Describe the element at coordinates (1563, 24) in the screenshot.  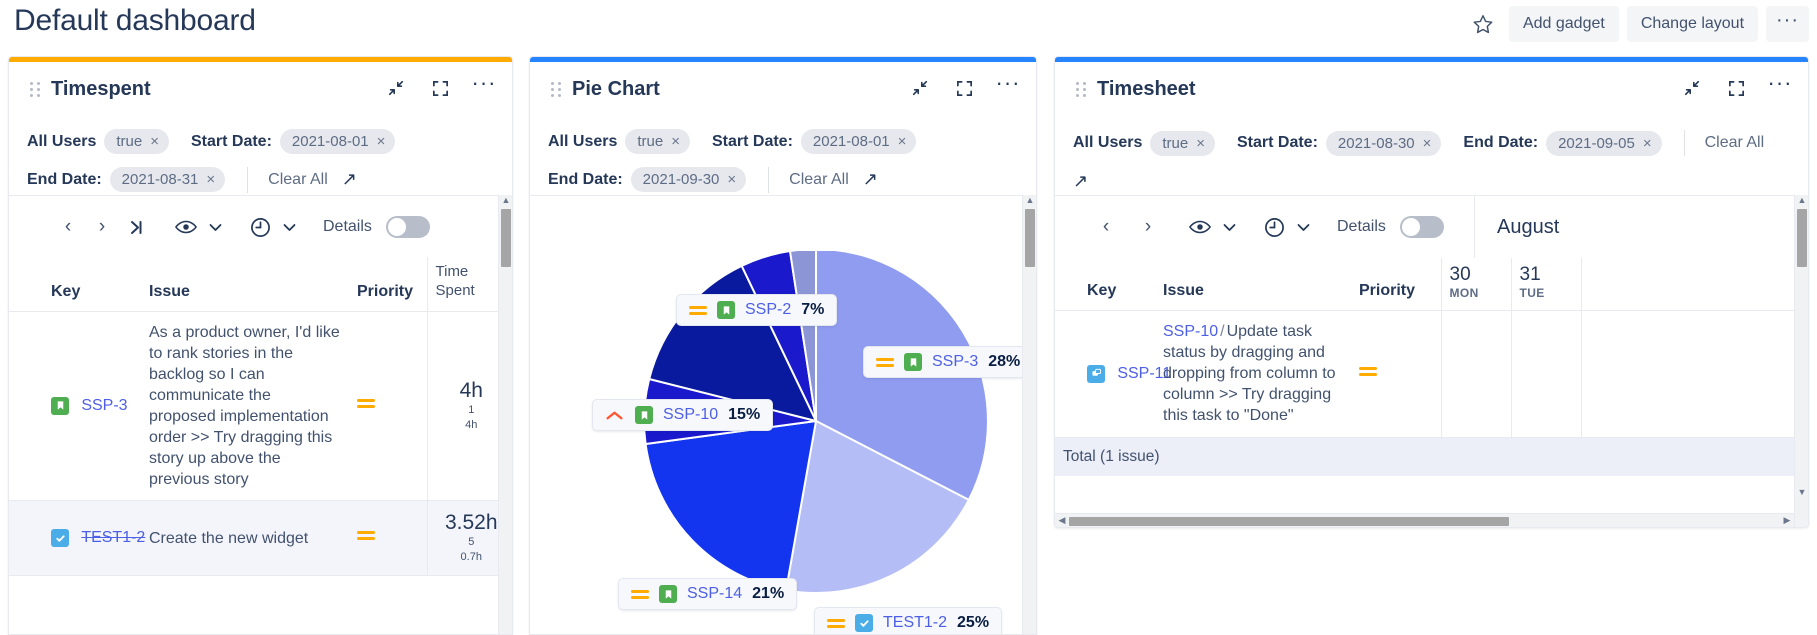
I see `add-gadget-button: Add gadget` at that location.